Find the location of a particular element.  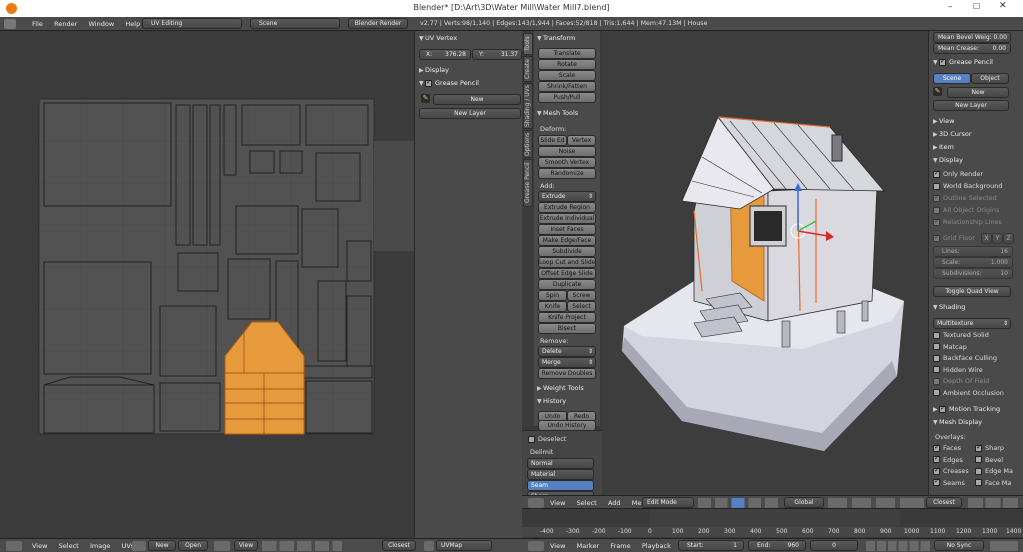

grid-z-toggle: Z is located at coordinates (1008, 238).